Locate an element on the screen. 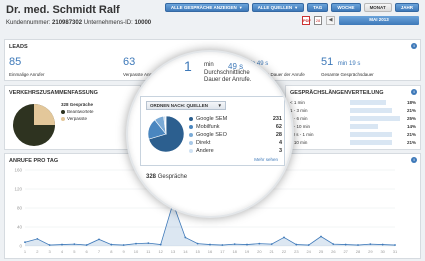  source-value: 3 is located at coordinates (280, 151).